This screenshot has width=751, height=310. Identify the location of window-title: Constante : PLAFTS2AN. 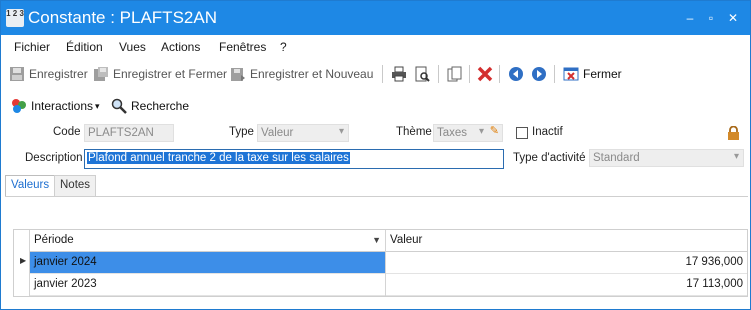
(122, 17).